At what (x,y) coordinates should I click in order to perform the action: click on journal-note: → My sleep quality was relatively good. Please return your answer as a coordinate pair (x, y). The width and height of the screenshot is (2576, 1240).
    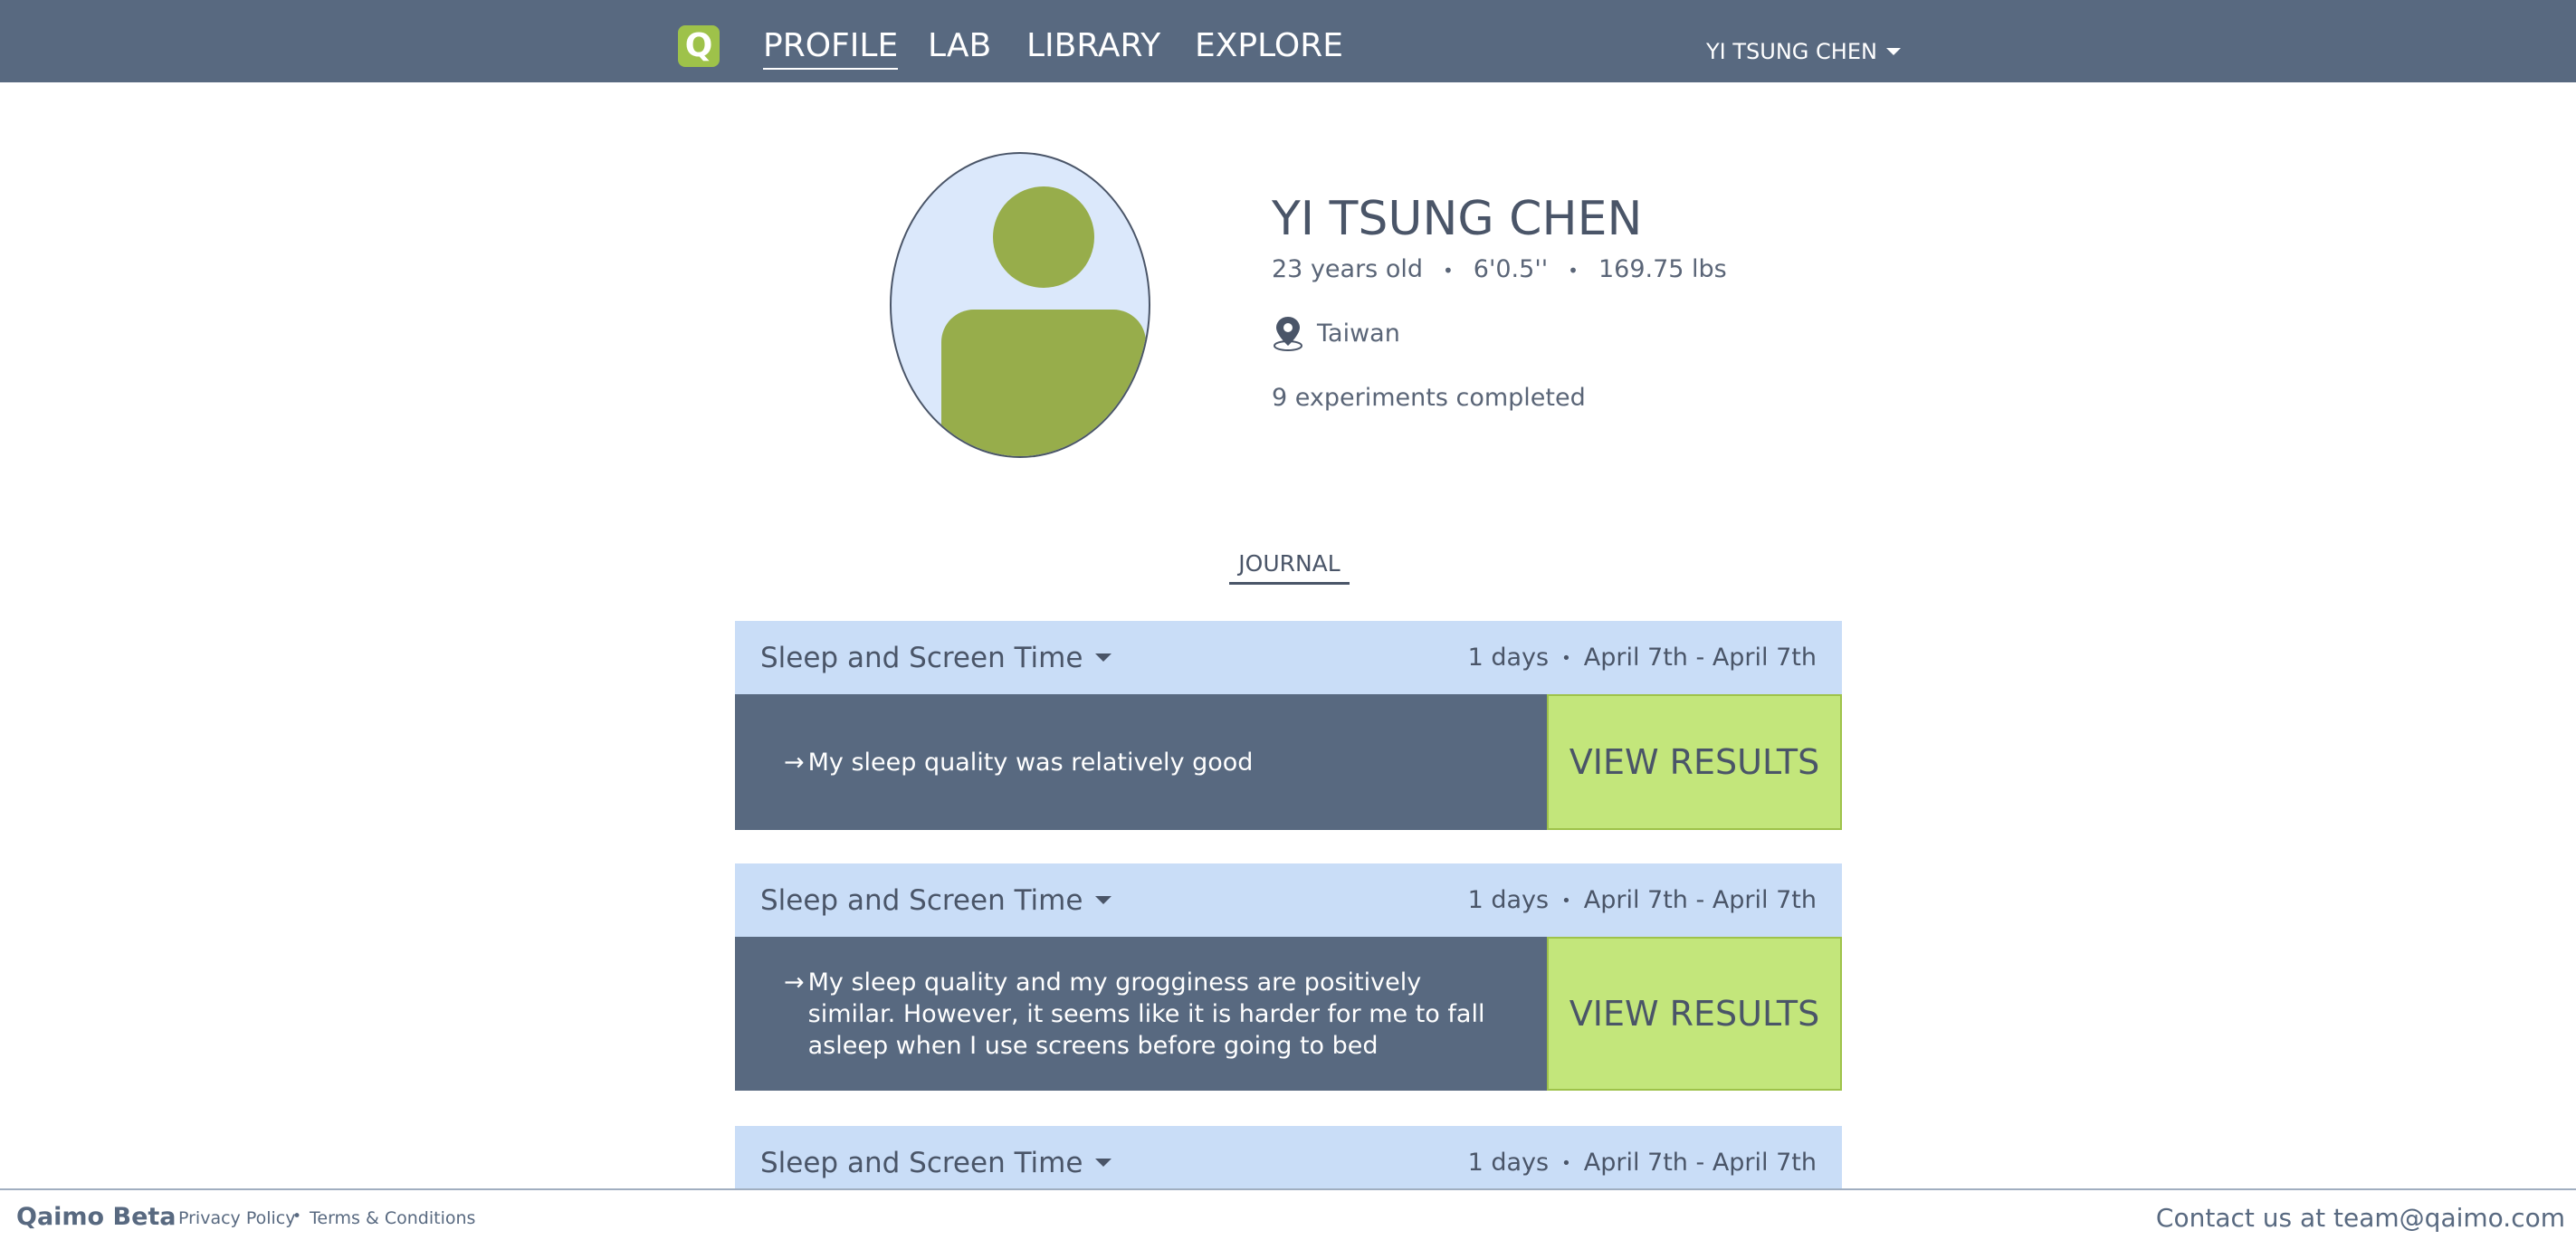
    Looking at the image, I should click on (1141, 762).